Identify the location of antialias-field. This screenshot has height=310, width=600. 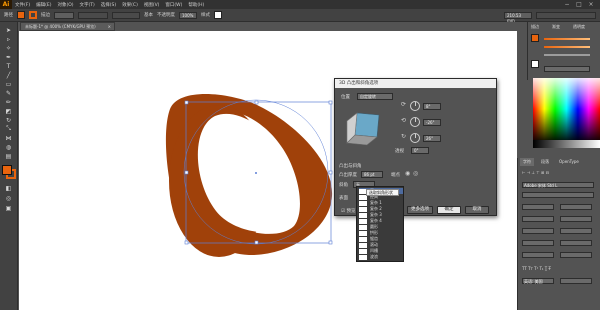
(576, 281).